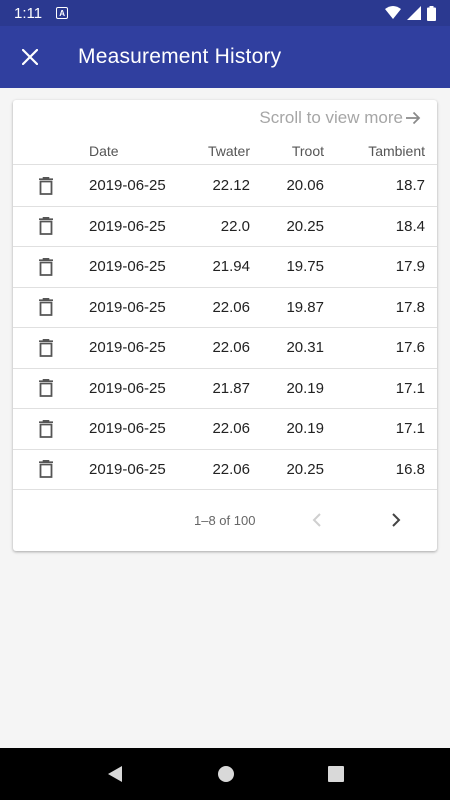 This screenshot has width=450, height=800. I want to click on notification-a-icon: A, so click(62, 13).